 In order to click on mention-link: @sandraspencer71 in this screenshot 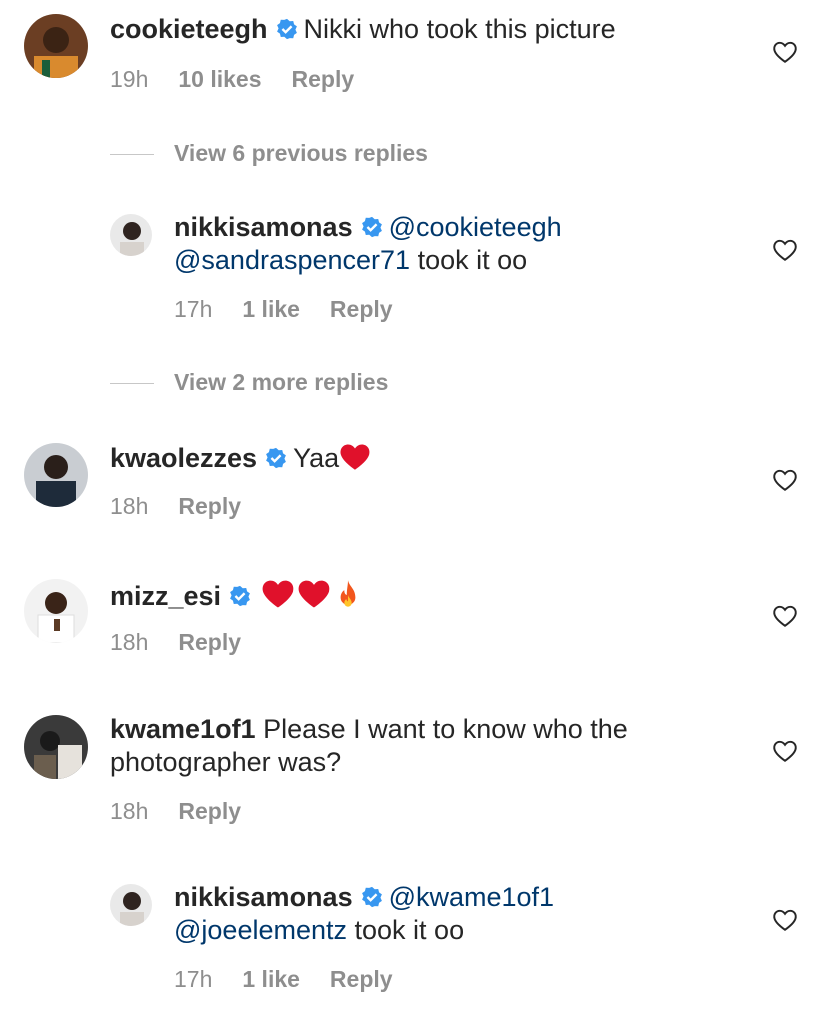, I will do `click(292, 260)`.